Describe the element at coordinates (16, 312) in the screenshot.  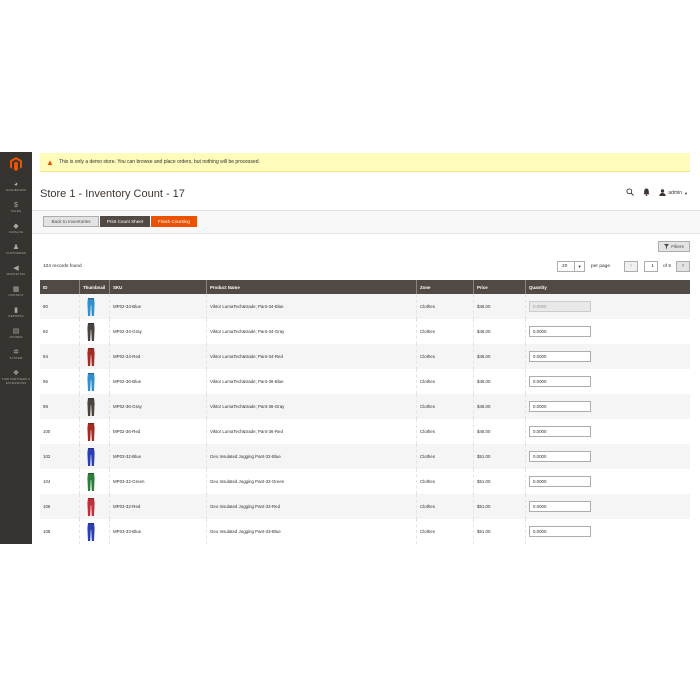
I see `sidebar-item-reports: ▮ Reports` at that location.